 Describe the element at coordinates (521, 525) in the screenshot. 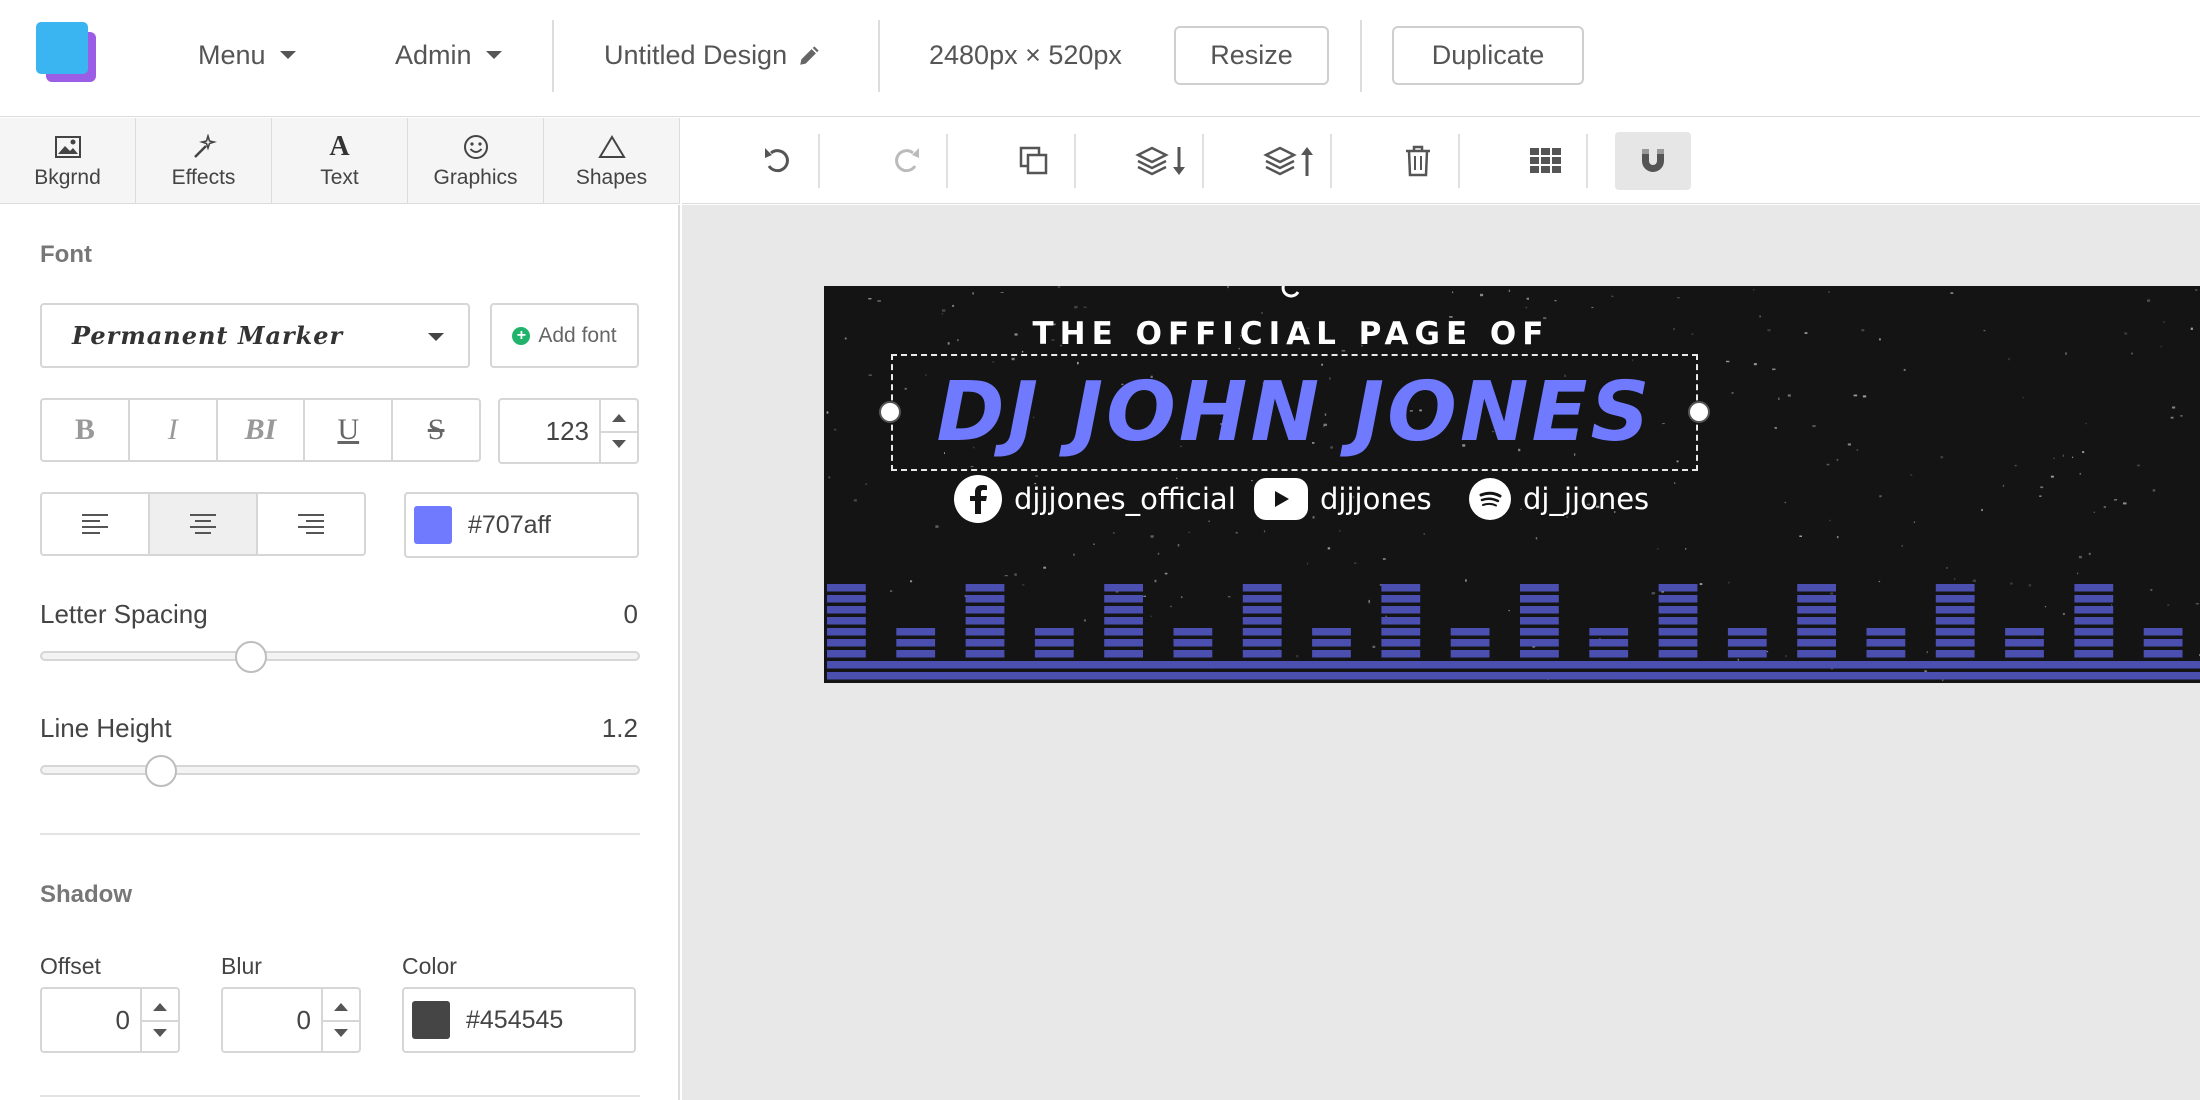

I see `text-color-input: #707aff` at that location.